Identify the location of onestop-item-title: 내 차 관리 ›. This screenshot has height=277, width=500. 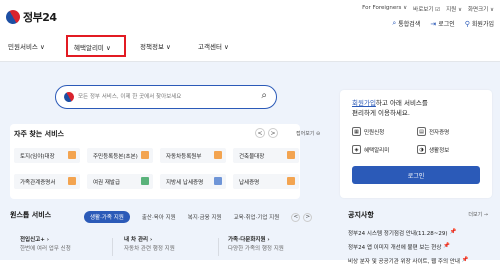
(138, 240).